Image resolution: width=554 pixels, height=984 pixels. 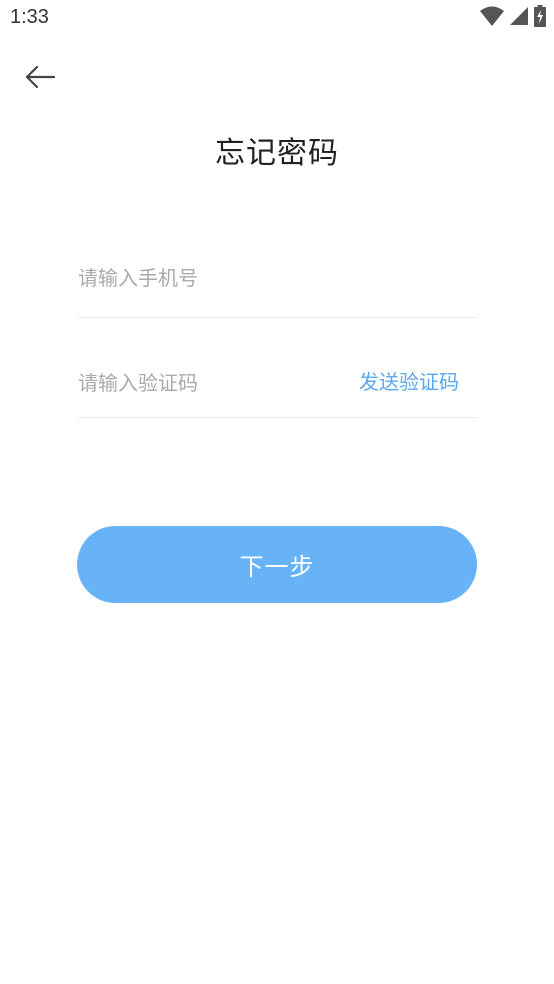 I want to click on arrow-left-icon, so click(x=40, y=79).